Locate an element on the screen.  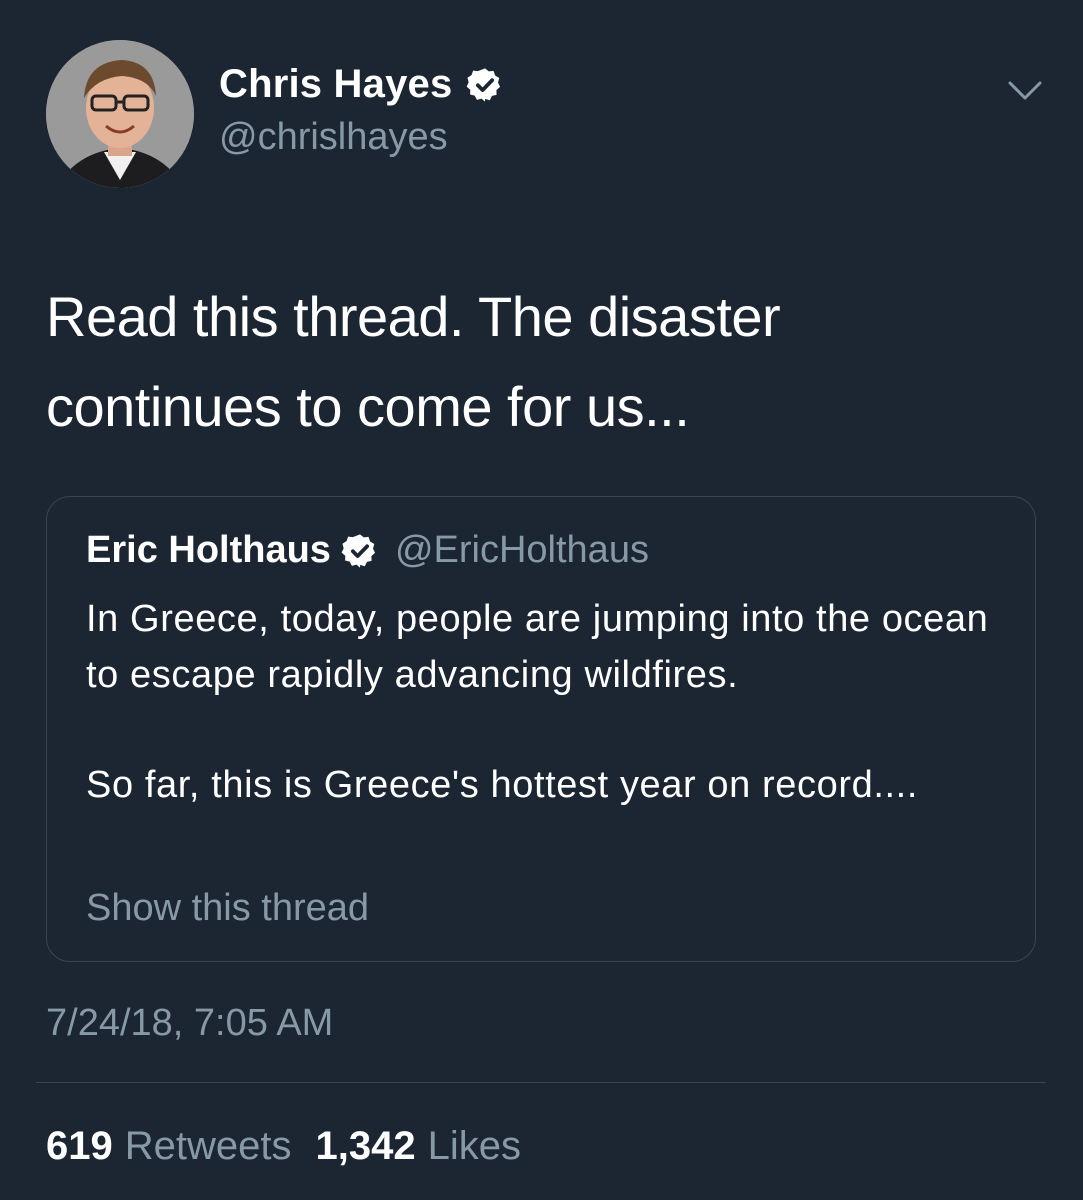
likes-label: Likes is located at coordinates (474, 1146).